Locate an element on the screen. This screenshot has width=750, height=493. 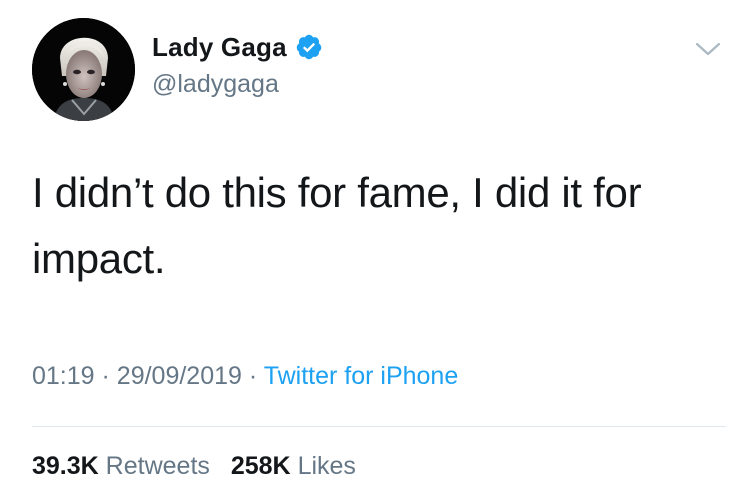
author-row: Lady Gaga is located at coordinates (237, 47).